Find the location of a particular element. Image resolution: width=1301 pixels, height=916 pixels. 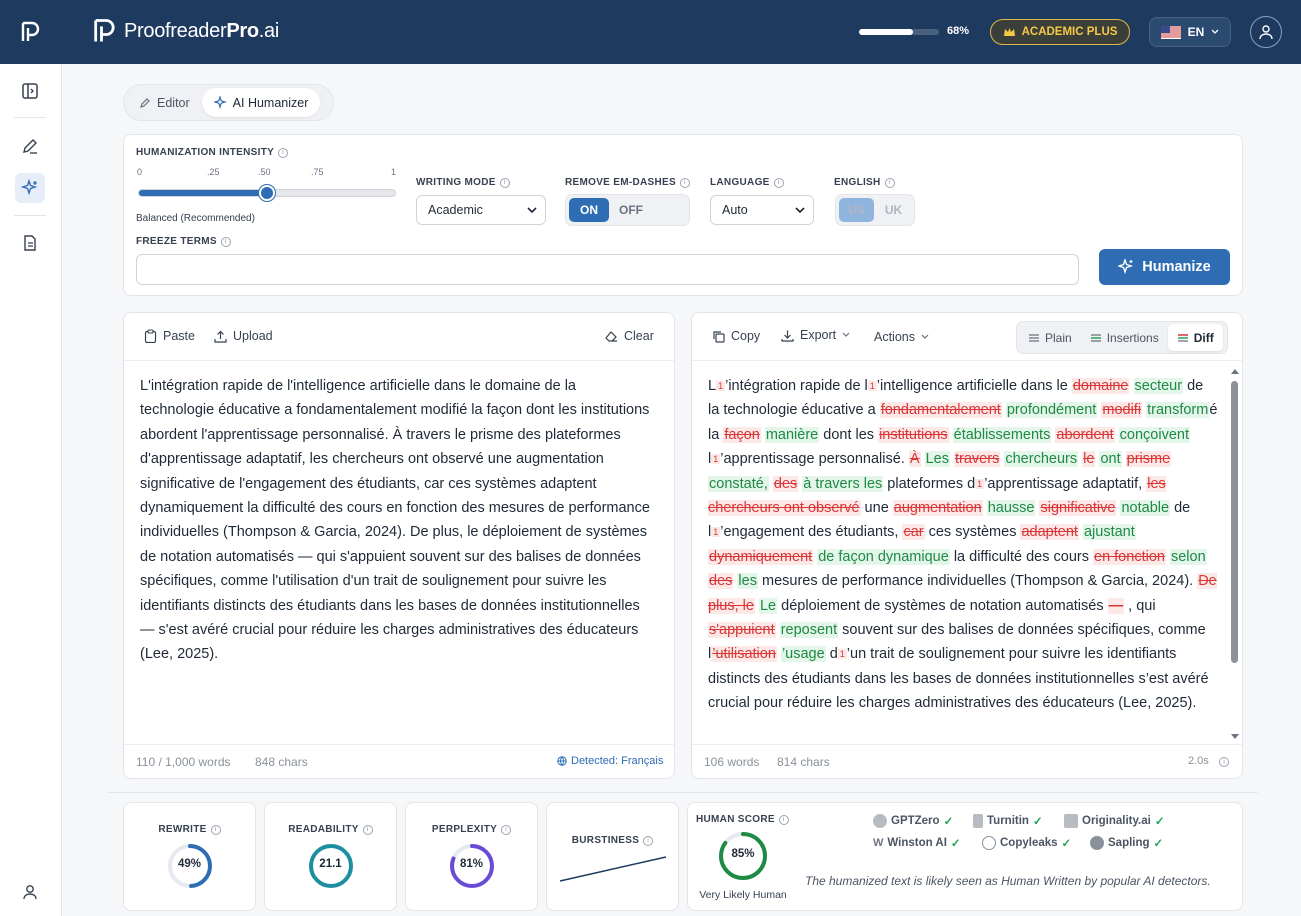

writing-mode-label: WRITING MODE is located at coordinates (456, 182).